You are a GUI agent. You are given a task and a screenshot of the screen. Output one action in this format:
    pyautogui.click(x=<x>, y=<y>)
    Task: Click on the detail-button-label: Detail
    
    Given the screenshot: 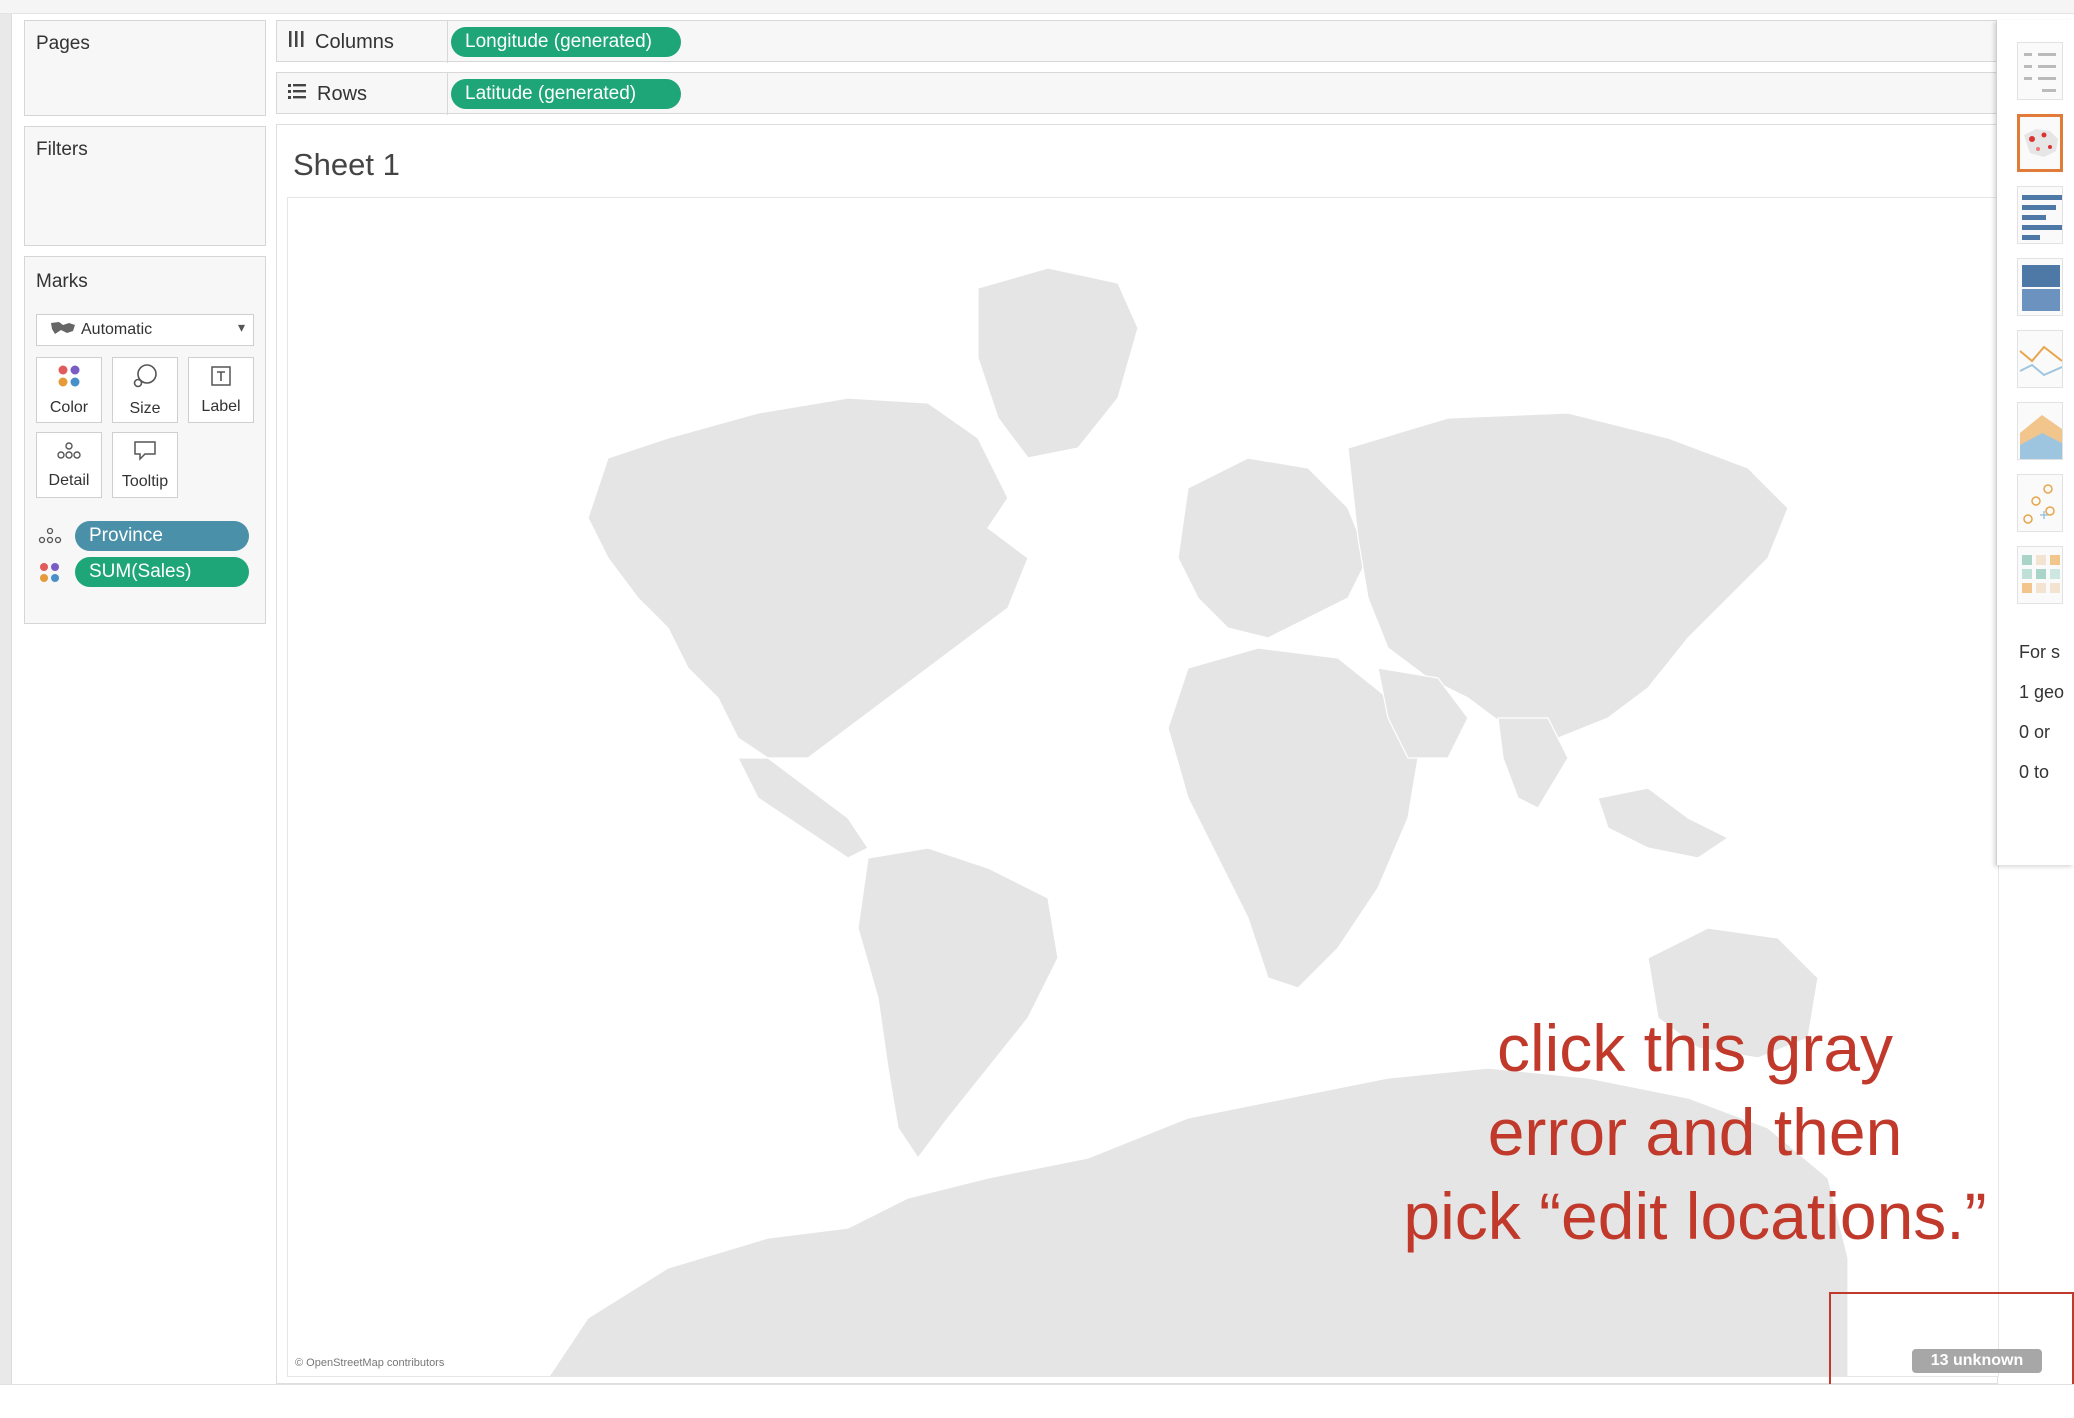 What is the action you would take?
    pyautogui.click(x=69, y=480)
    